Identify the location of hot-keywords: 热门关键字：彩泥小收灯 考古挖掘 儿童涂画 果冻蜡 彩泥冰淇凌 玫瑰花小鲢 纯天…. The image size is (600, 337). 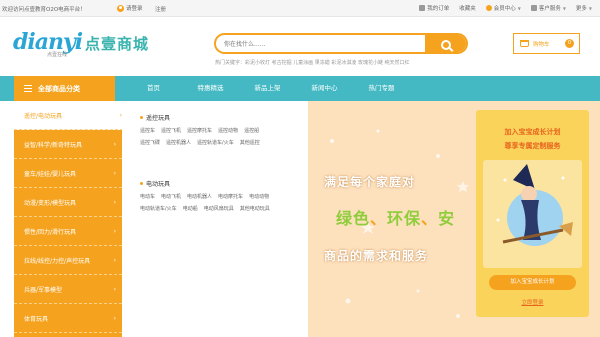
(312, 62).